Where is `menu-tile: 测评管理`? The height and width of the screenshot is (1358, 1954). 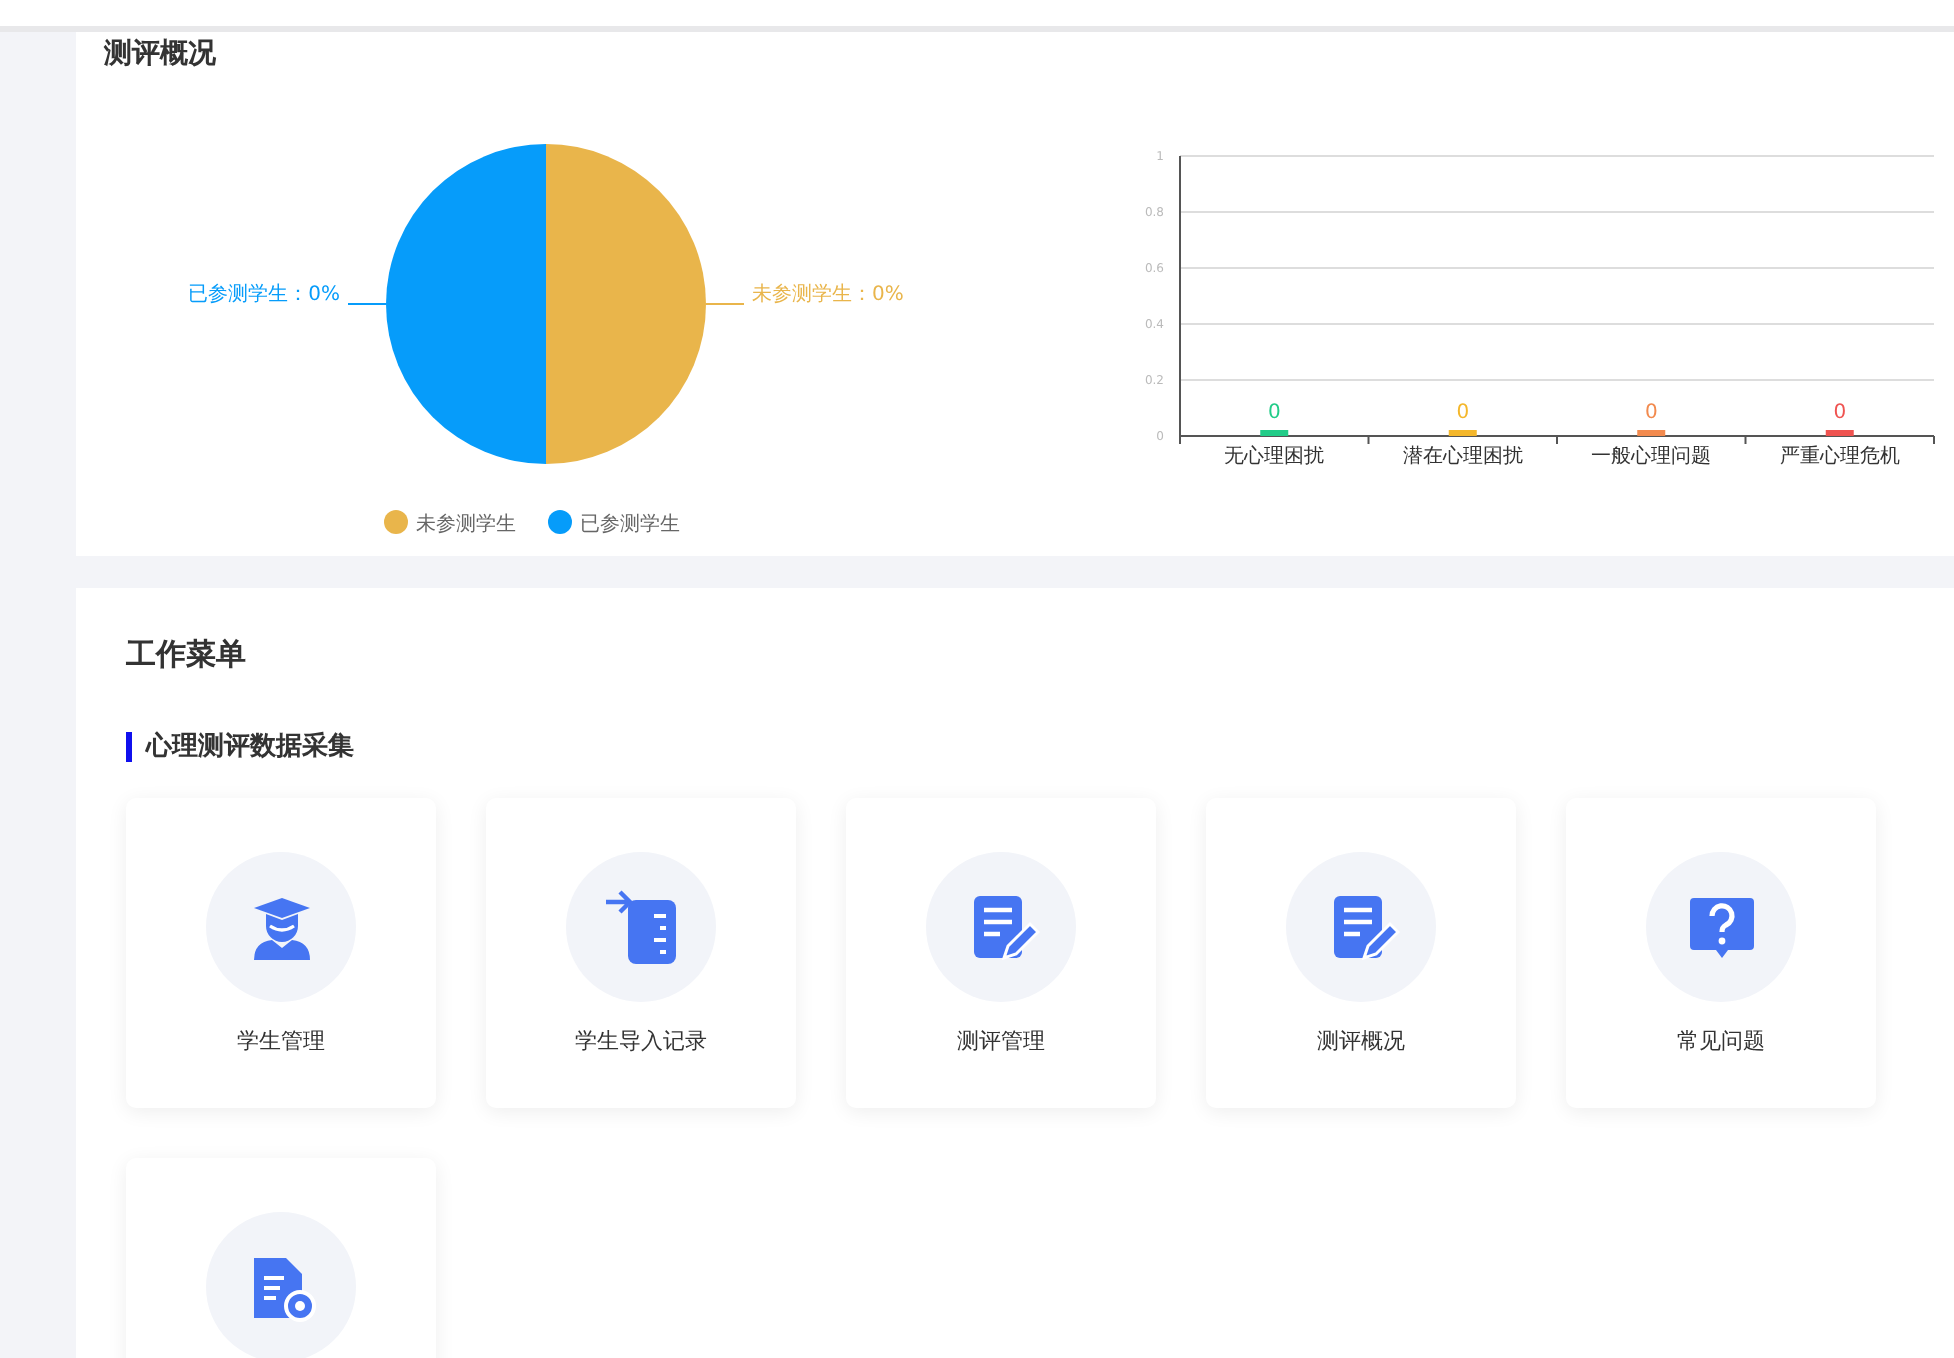 menu-tile: 测评管理 is located at coordinates (1001, 953).